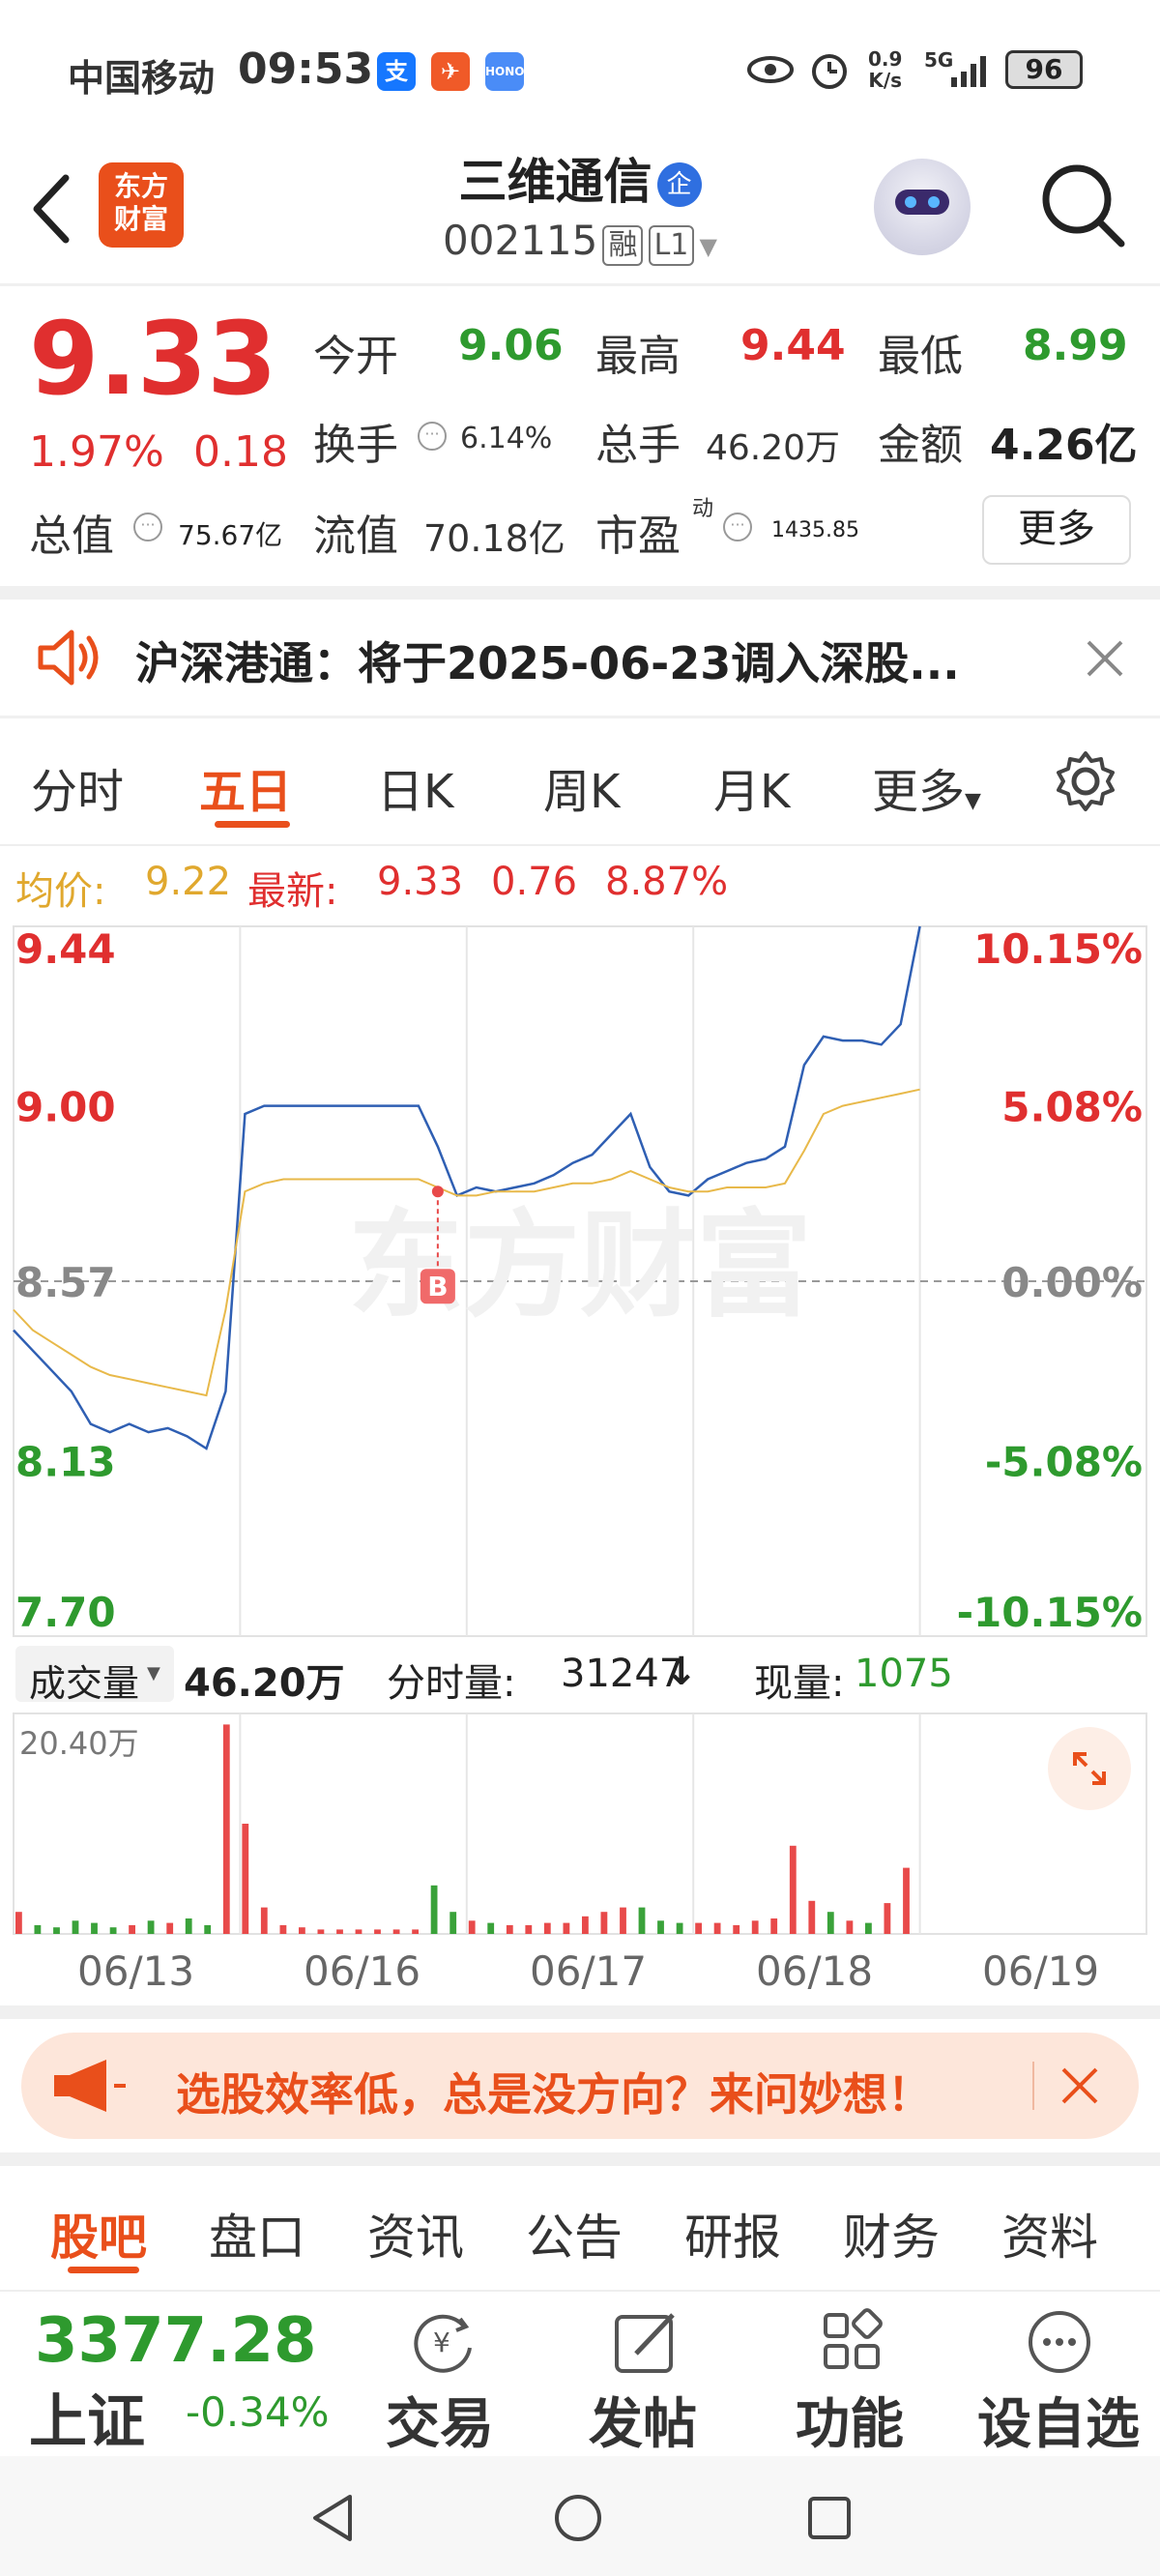  I want to click on tab-forum: 股吧, so click(98, 2234).